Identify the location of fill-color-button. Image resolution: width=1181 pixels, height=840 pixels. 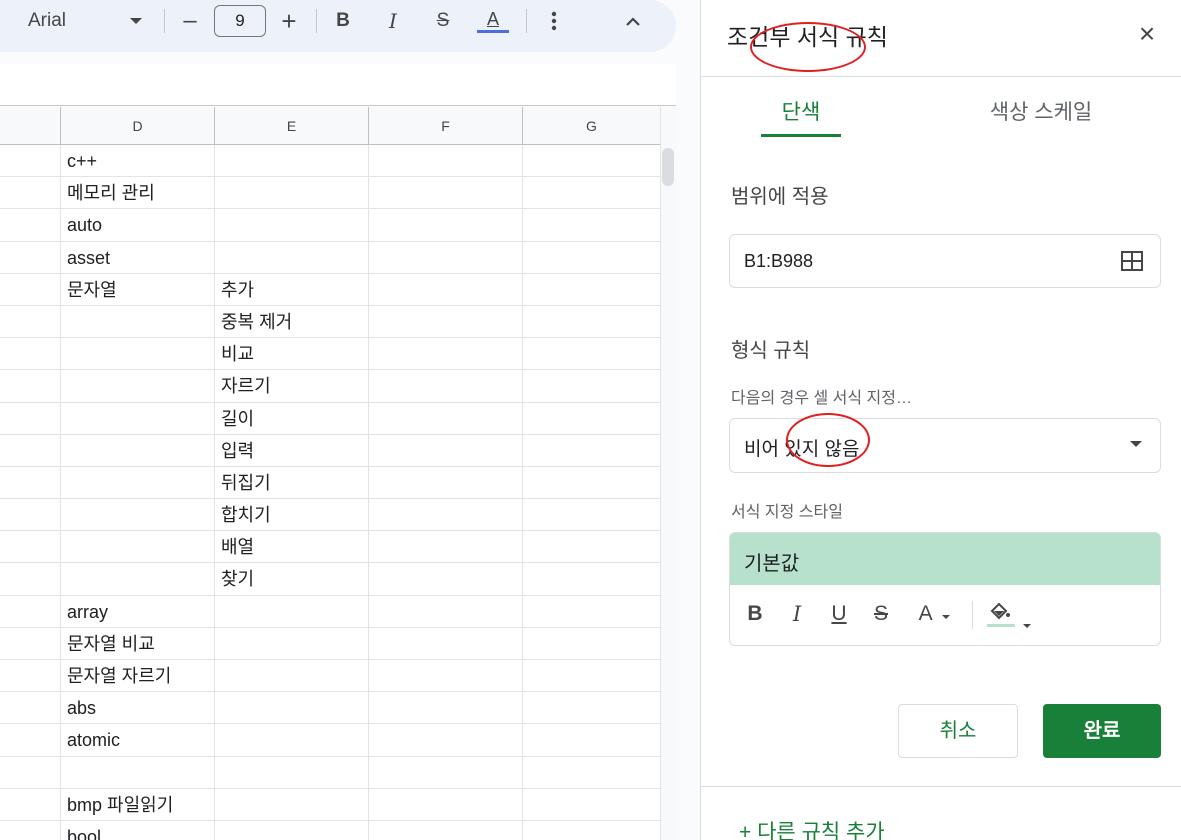
(1009, 614).